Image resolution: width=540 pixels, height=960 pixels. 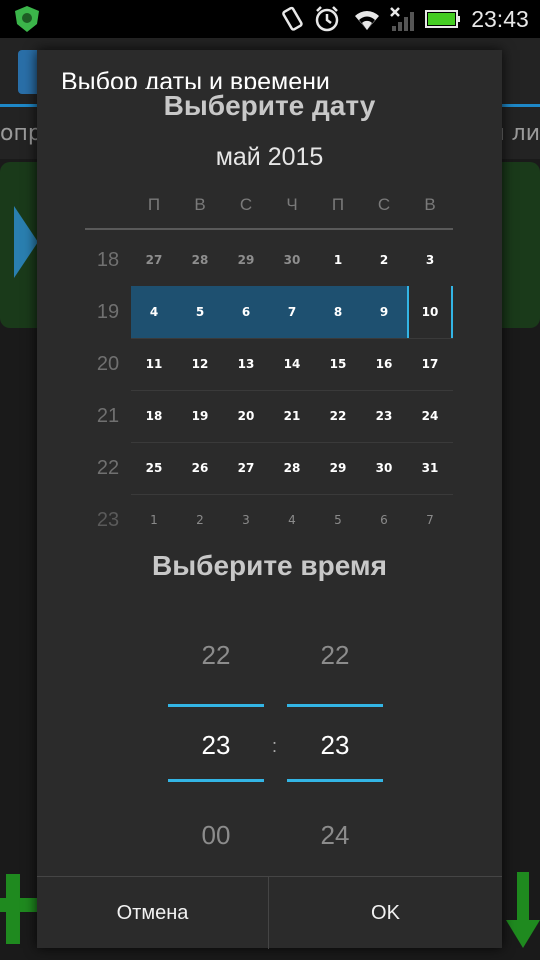 I want to click on calendar-day: 18, so click(x=154, y=416).